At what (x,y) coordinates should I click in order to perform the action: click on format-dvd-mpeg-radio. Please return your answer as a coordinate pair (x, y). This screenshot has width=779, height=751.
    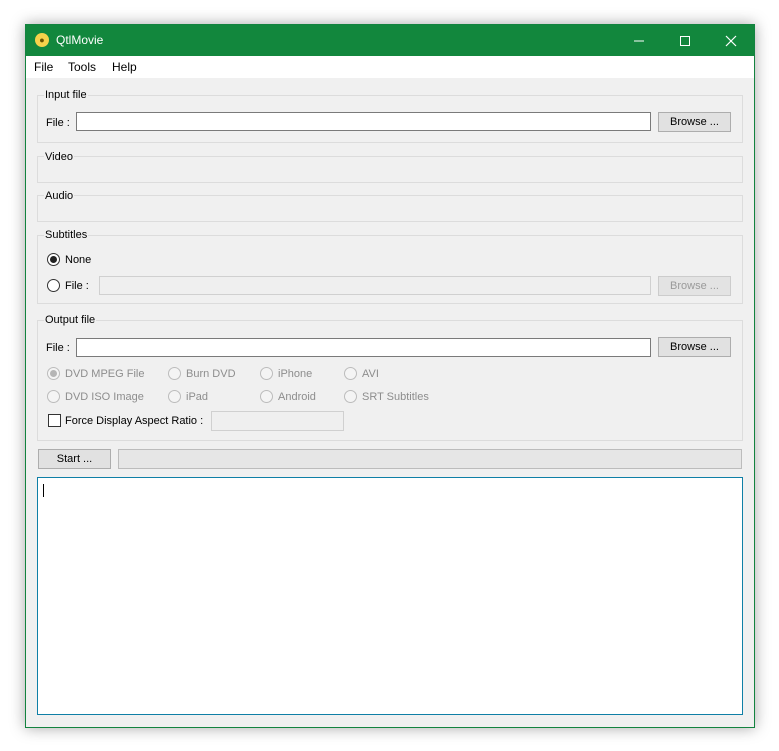
    Looking at the image, I should click on (53, 373).